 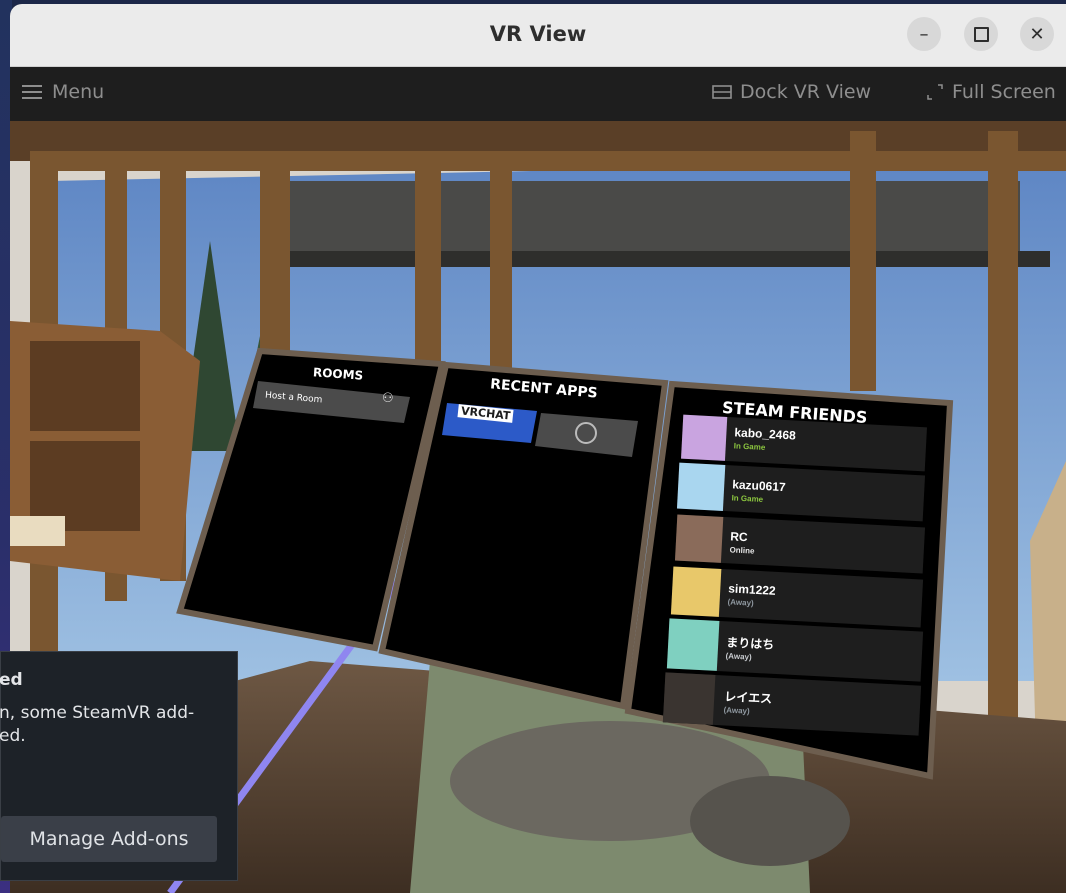 What do you see at coordinates (78, 92) in the screenshot?
I see `menu-label: Menu` at bounding box center [78, 92].